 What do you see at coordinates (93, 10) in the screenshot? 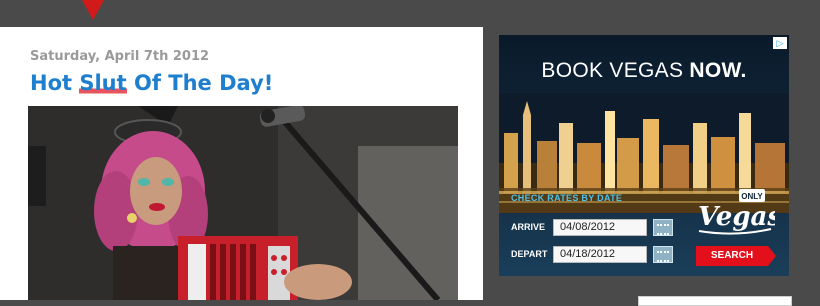
I see `arrow-down-icon` at bounding box center [93, 10].